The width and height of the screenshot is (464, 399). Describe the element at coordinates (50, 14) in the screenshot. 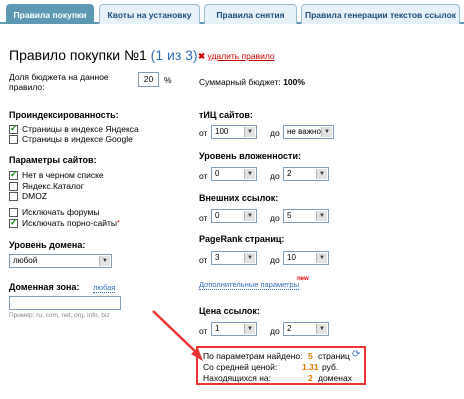

I see `tab-purchase-rules: Правила покупки` at that location.